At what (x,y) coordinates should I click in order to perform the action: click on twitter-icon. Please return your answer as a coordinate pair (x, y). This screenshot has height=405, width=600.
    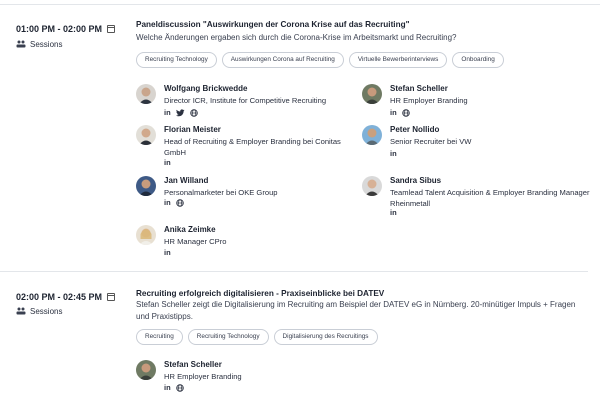
    Looking at the image, I should click on (180, 113).